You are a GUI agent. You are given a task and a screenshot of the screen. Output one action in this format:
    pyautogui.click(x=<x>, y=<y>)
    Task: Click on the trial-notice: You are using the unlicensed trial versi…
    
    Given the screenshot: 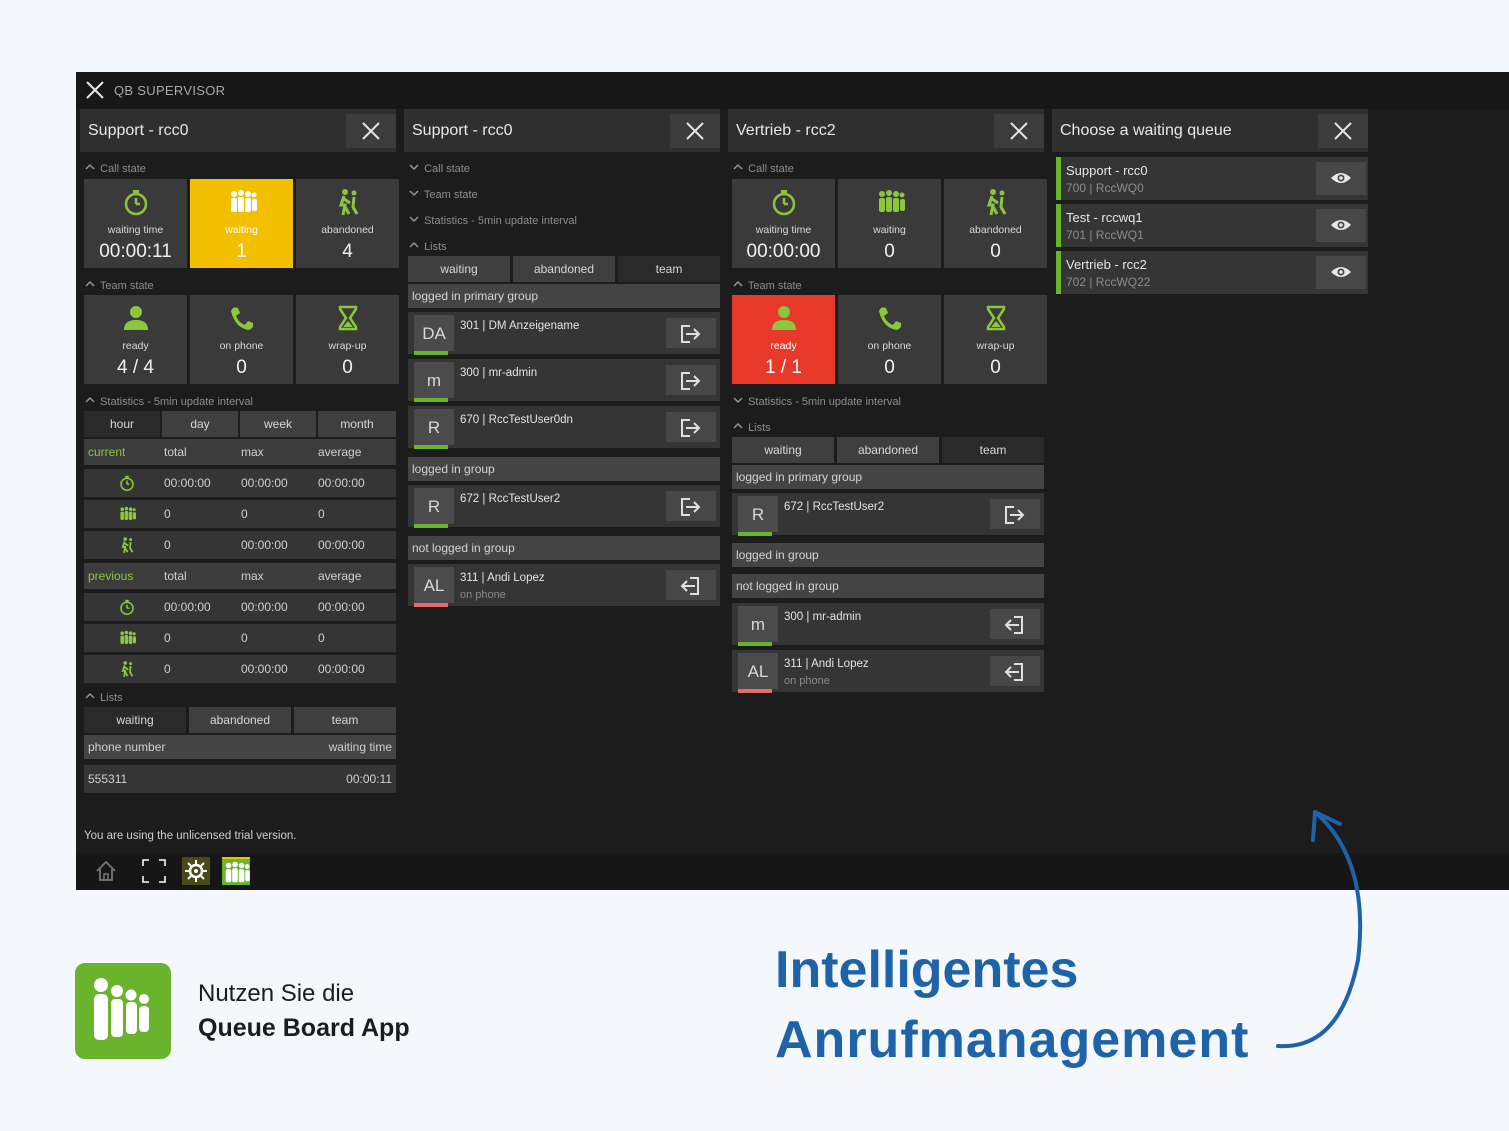 What is the action you would take?
    pyautogui.click(x=190, y=836)
    